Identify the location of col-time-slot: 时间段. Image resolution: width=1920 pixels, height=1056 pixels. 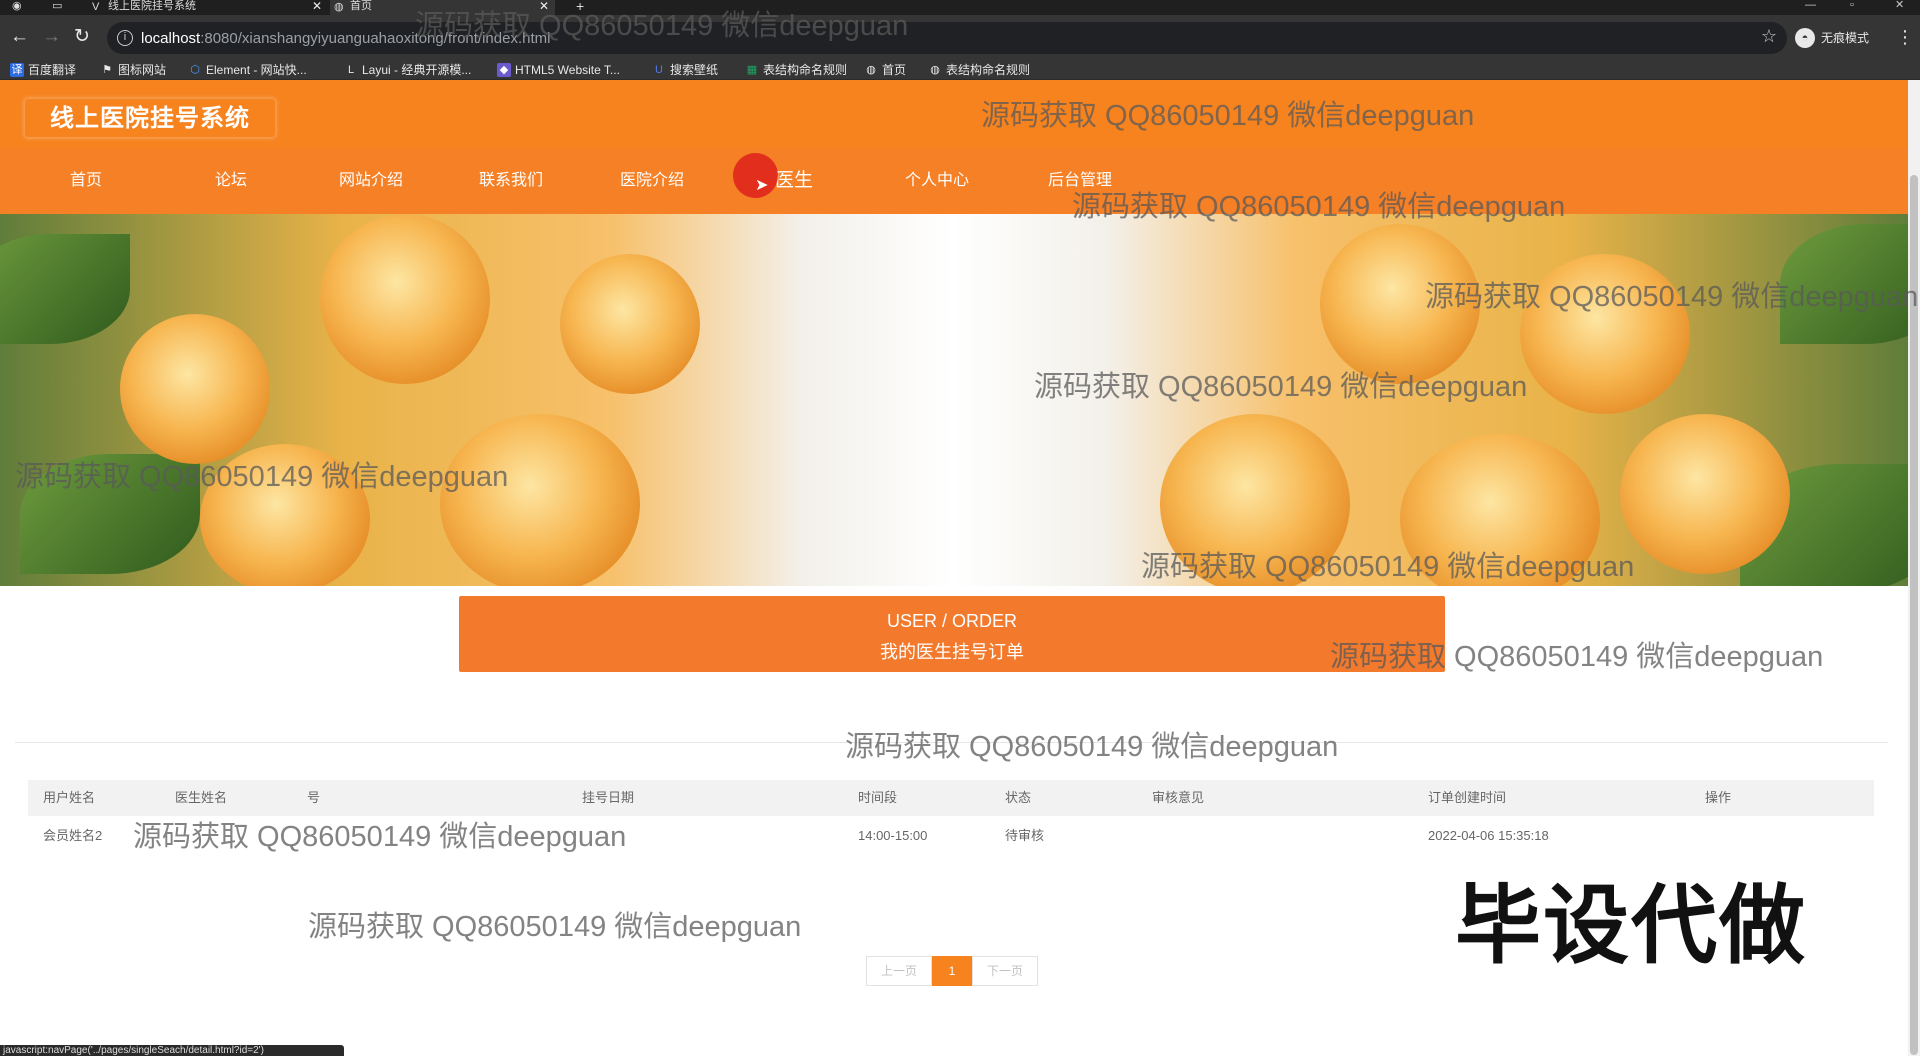
(878, 797).